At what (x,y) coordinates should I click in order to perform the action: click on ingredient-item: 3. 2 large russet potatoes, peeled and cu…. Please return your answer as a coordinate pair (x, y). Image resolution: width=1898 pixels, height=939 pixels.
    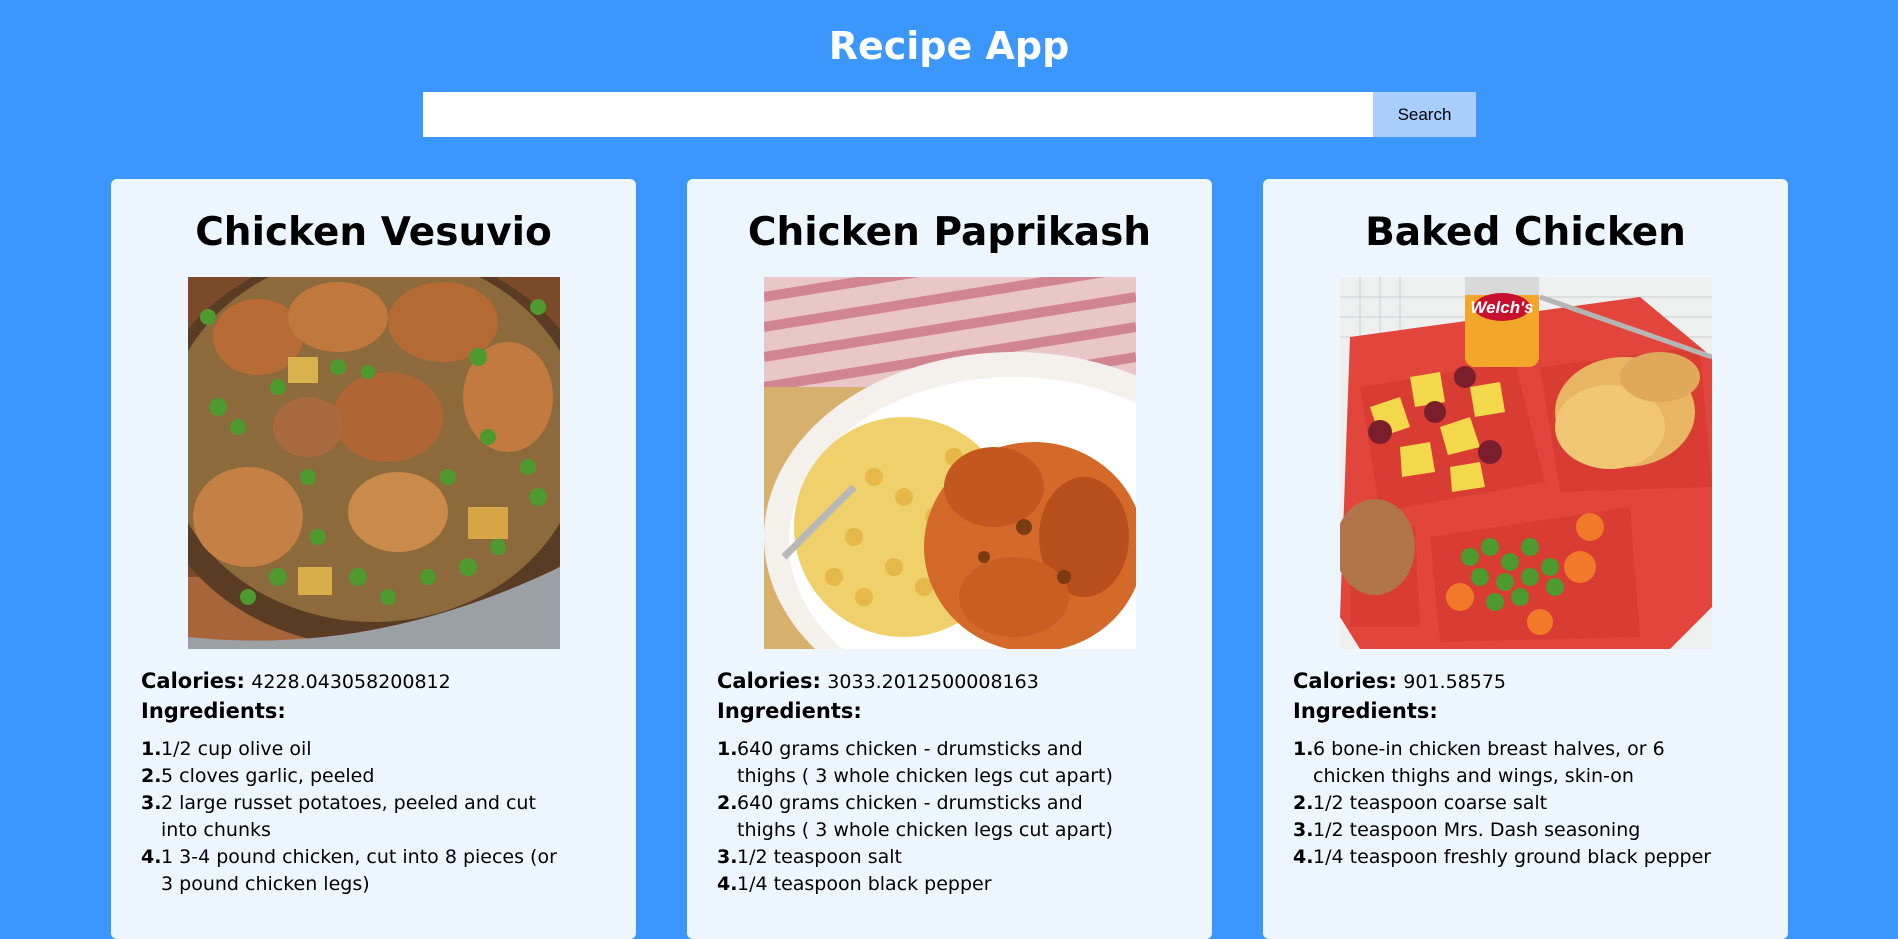
    Looking at the image, I should click on (351, 817).